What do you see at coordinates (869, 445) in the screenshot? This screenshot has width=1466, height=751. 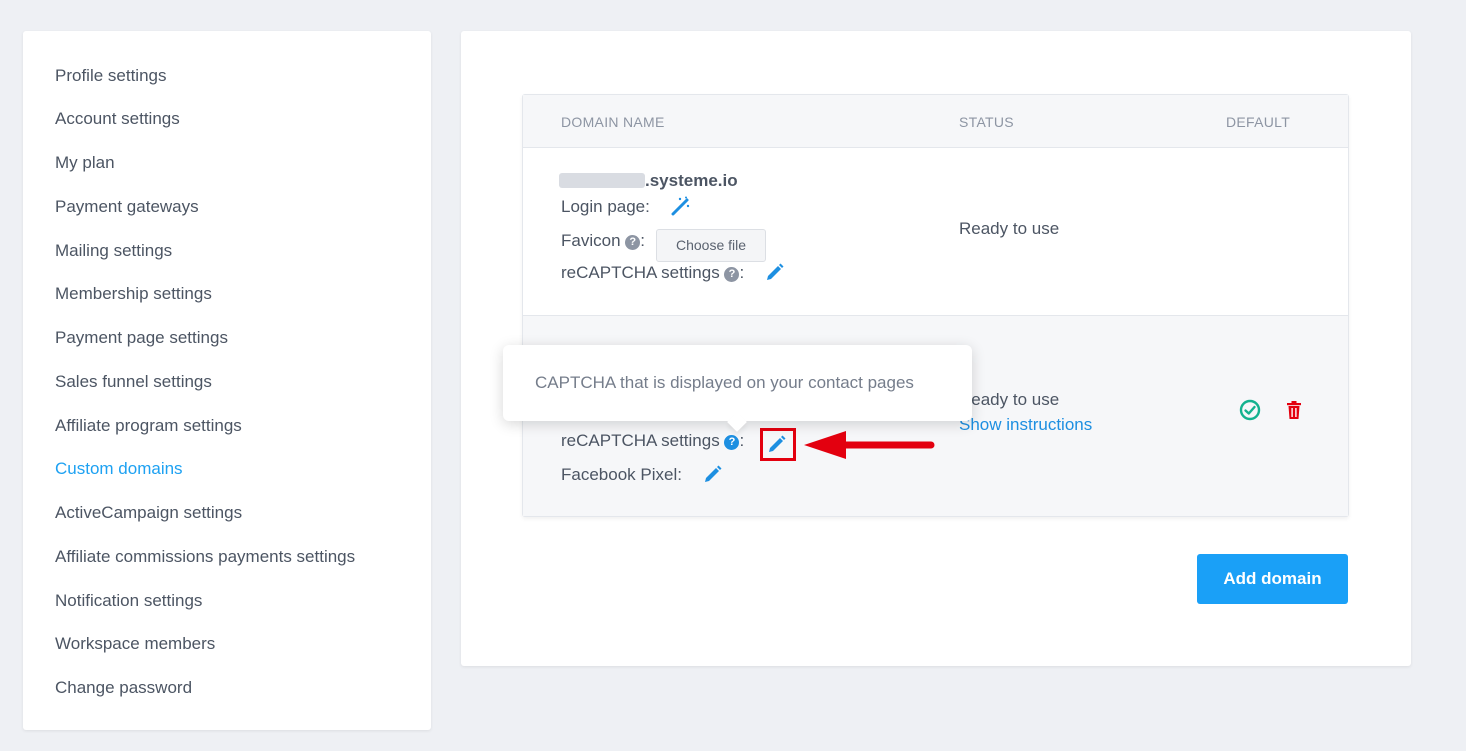 I see `red-arrow-icon` at bounding box center [869, 445].